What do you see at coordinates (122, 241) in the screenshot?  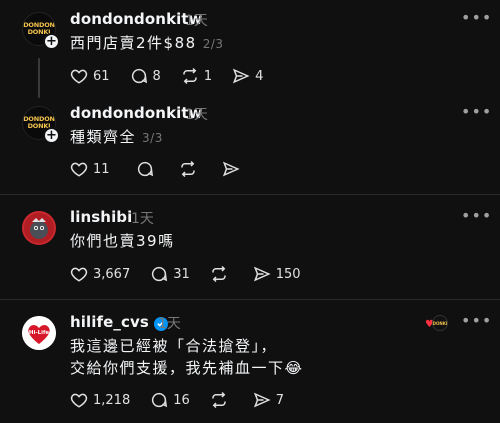 I see `post-text: 你們也賣39嗎` at bounding box center [122, 241].